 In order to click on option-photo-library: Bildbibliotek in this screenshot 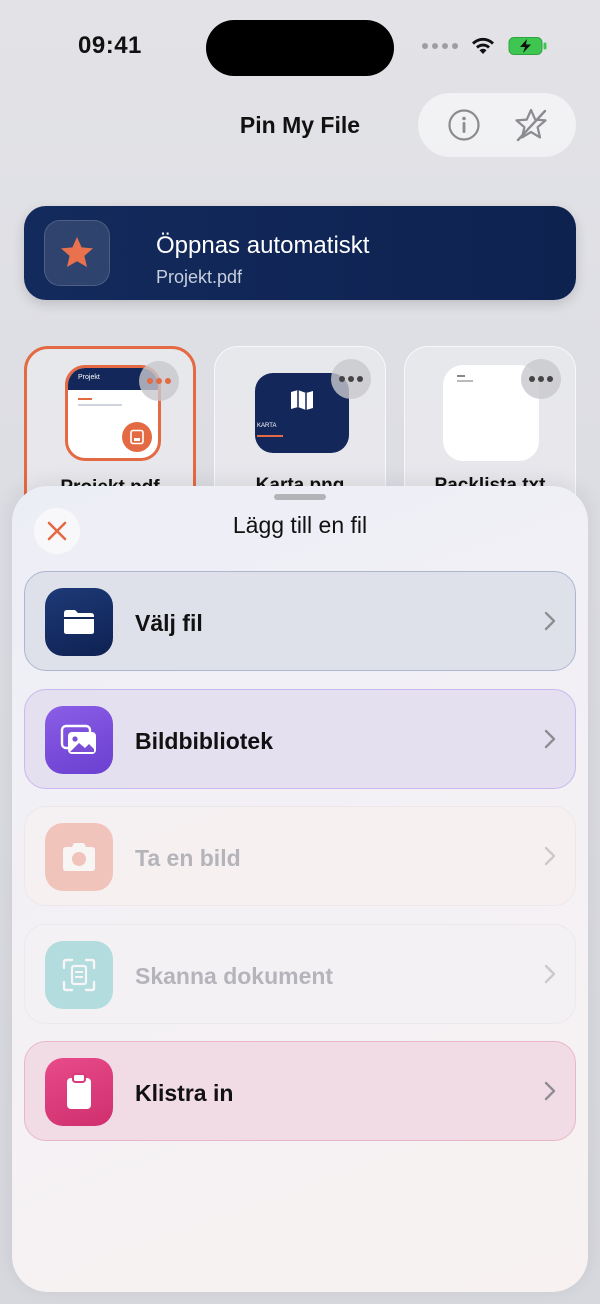, I will do `click(300, 739)`.